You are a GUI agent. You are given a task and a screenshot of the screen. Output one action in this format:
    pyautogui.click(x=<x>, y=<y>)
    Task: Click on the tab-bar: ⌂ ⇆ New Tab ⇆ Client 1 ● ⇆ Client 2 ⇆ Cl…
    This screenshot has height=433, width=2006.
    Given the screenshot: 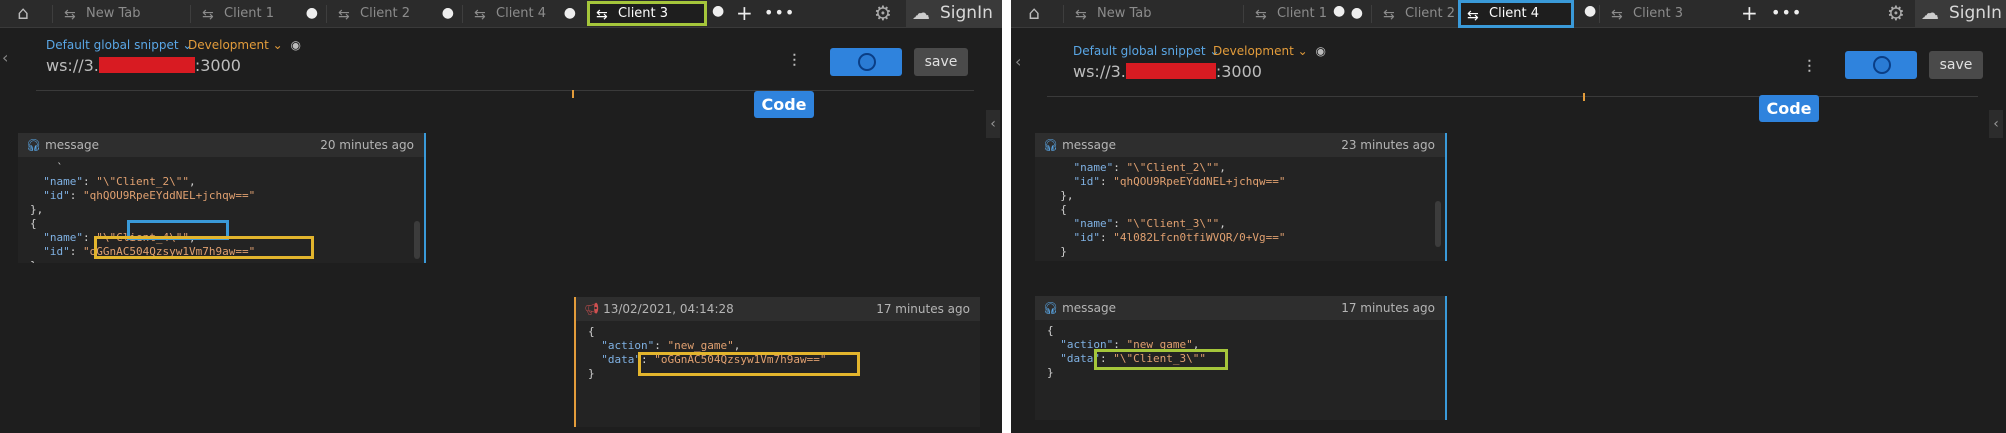 What is the action you would take?
    pyautogui.click(x=1508, y=14)
    